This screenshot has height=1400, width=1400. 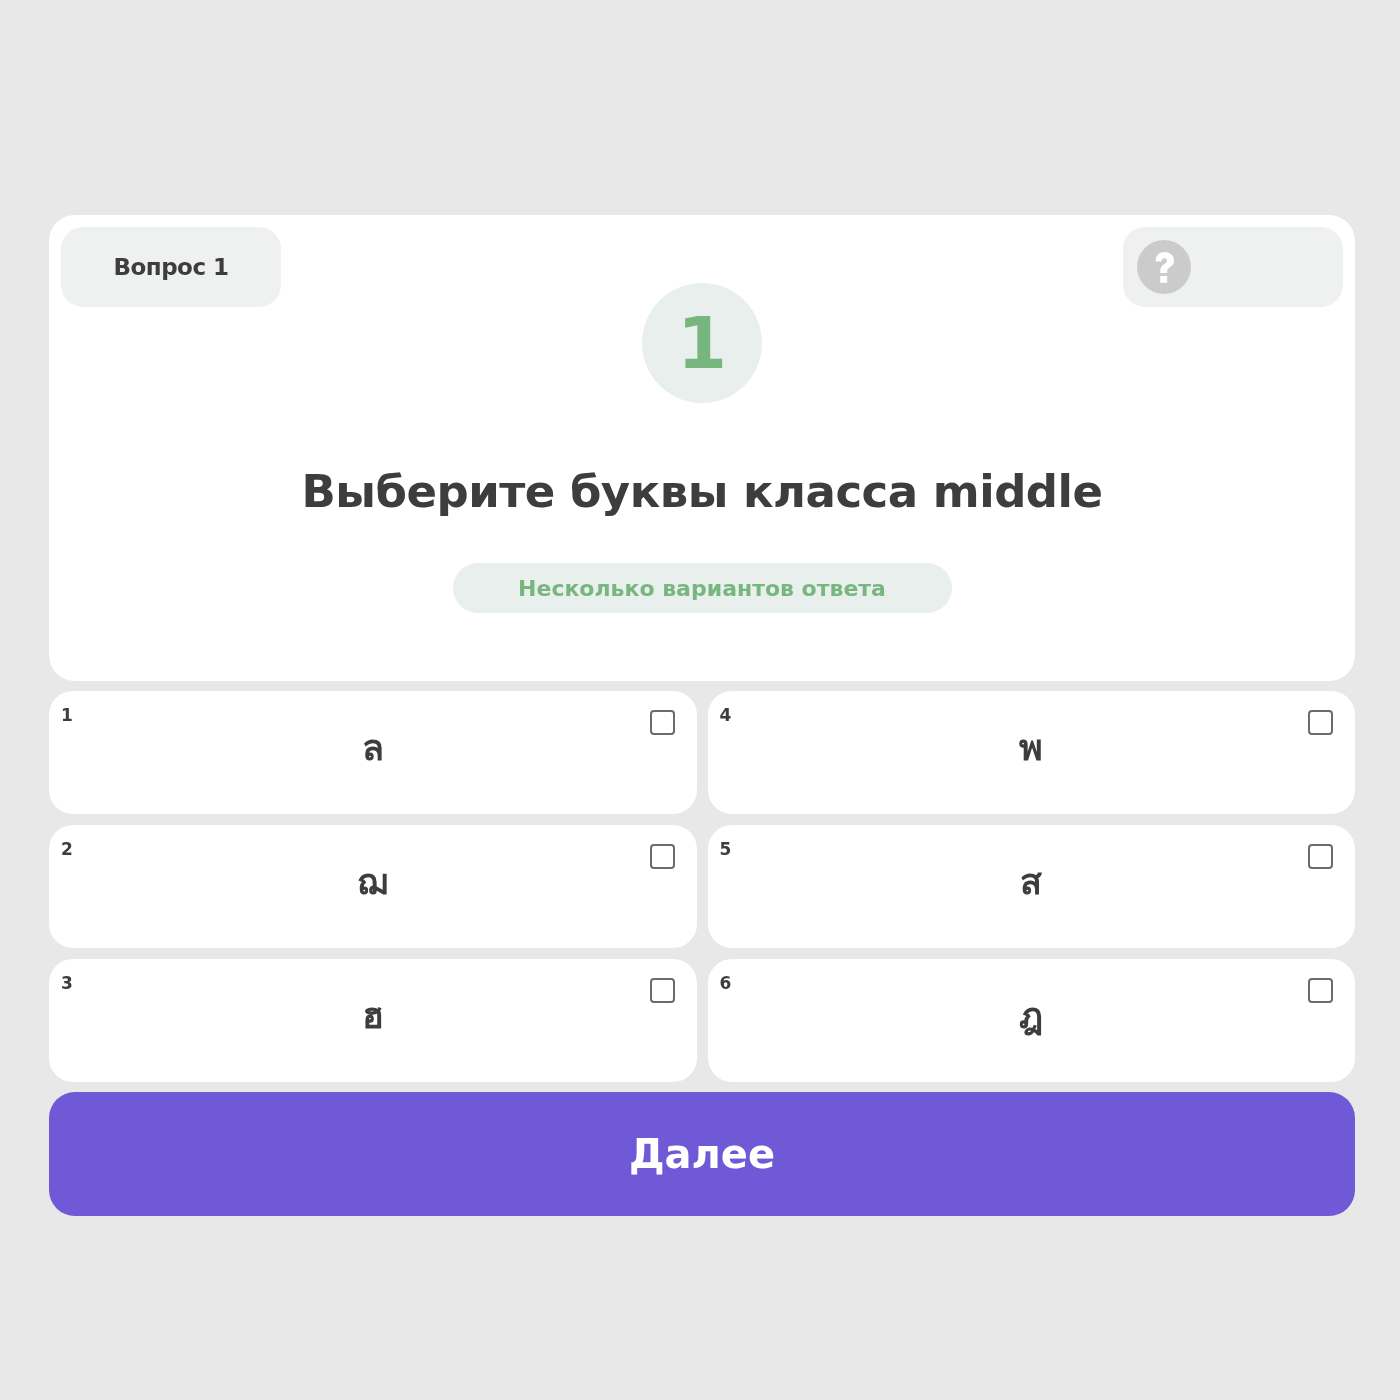 What do you see at coordinates (67, 715) in the screenshot?
I see `option-number: 1` at bounding box center [67, 715].